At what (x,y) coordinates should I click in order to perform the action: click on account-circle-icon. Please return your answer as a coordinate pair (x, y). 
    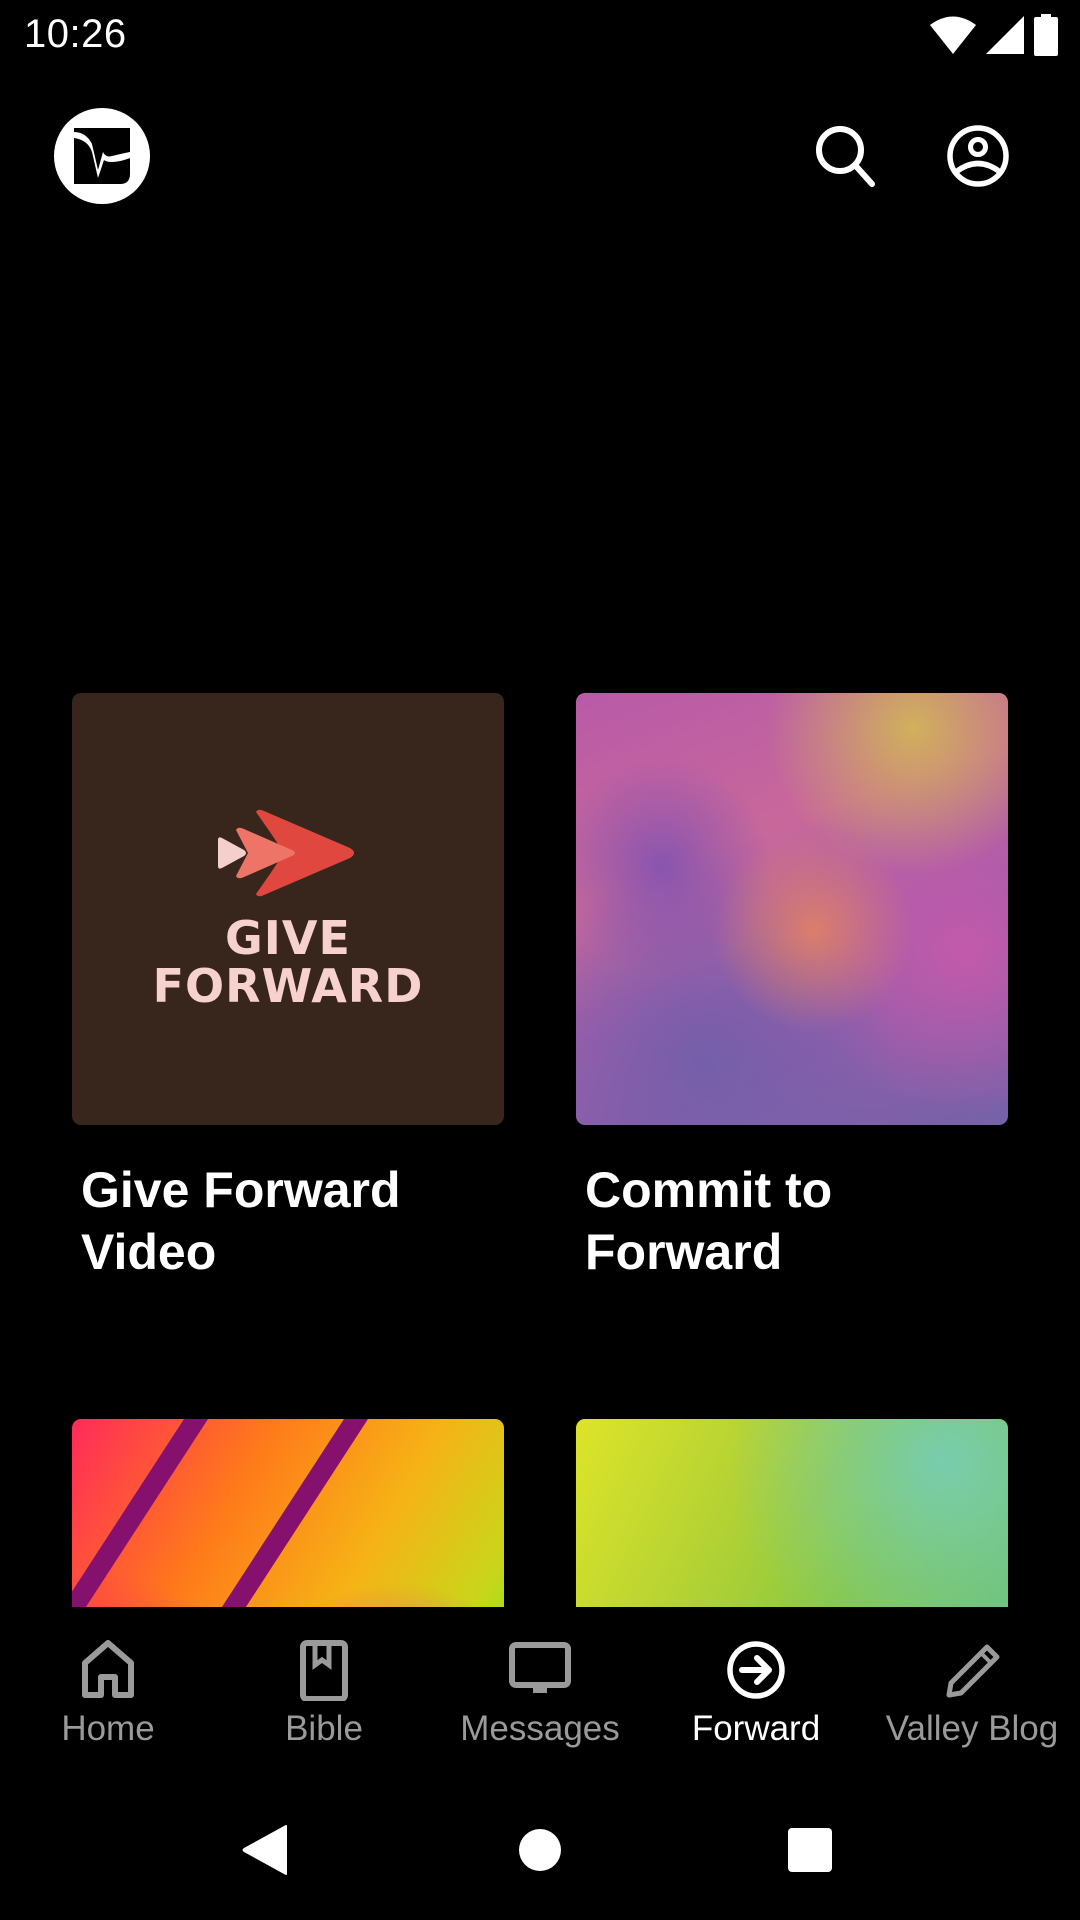
    Looking at the image, I should click on (978, 156).